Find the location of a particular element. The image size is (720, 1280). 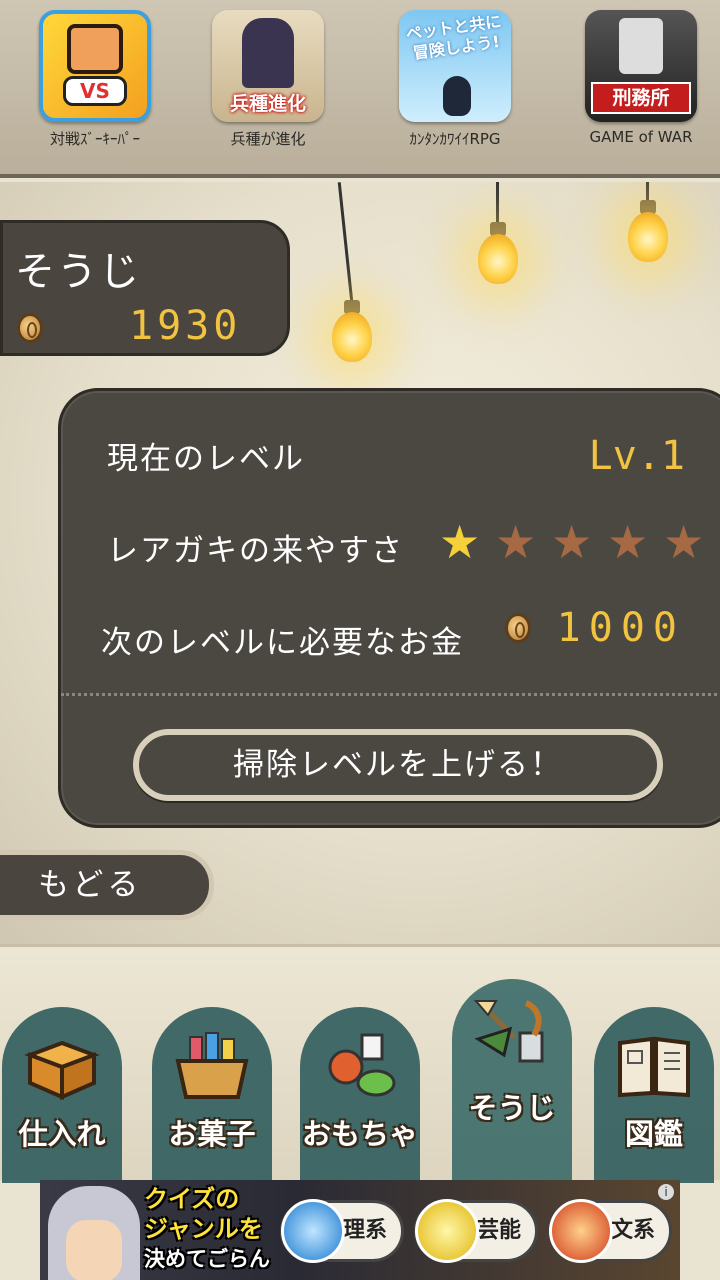

app-link-zookeeper: VS 対戦ｽﾞｰｷｰﾊﾟｰ is located at coordinates (95, 79).